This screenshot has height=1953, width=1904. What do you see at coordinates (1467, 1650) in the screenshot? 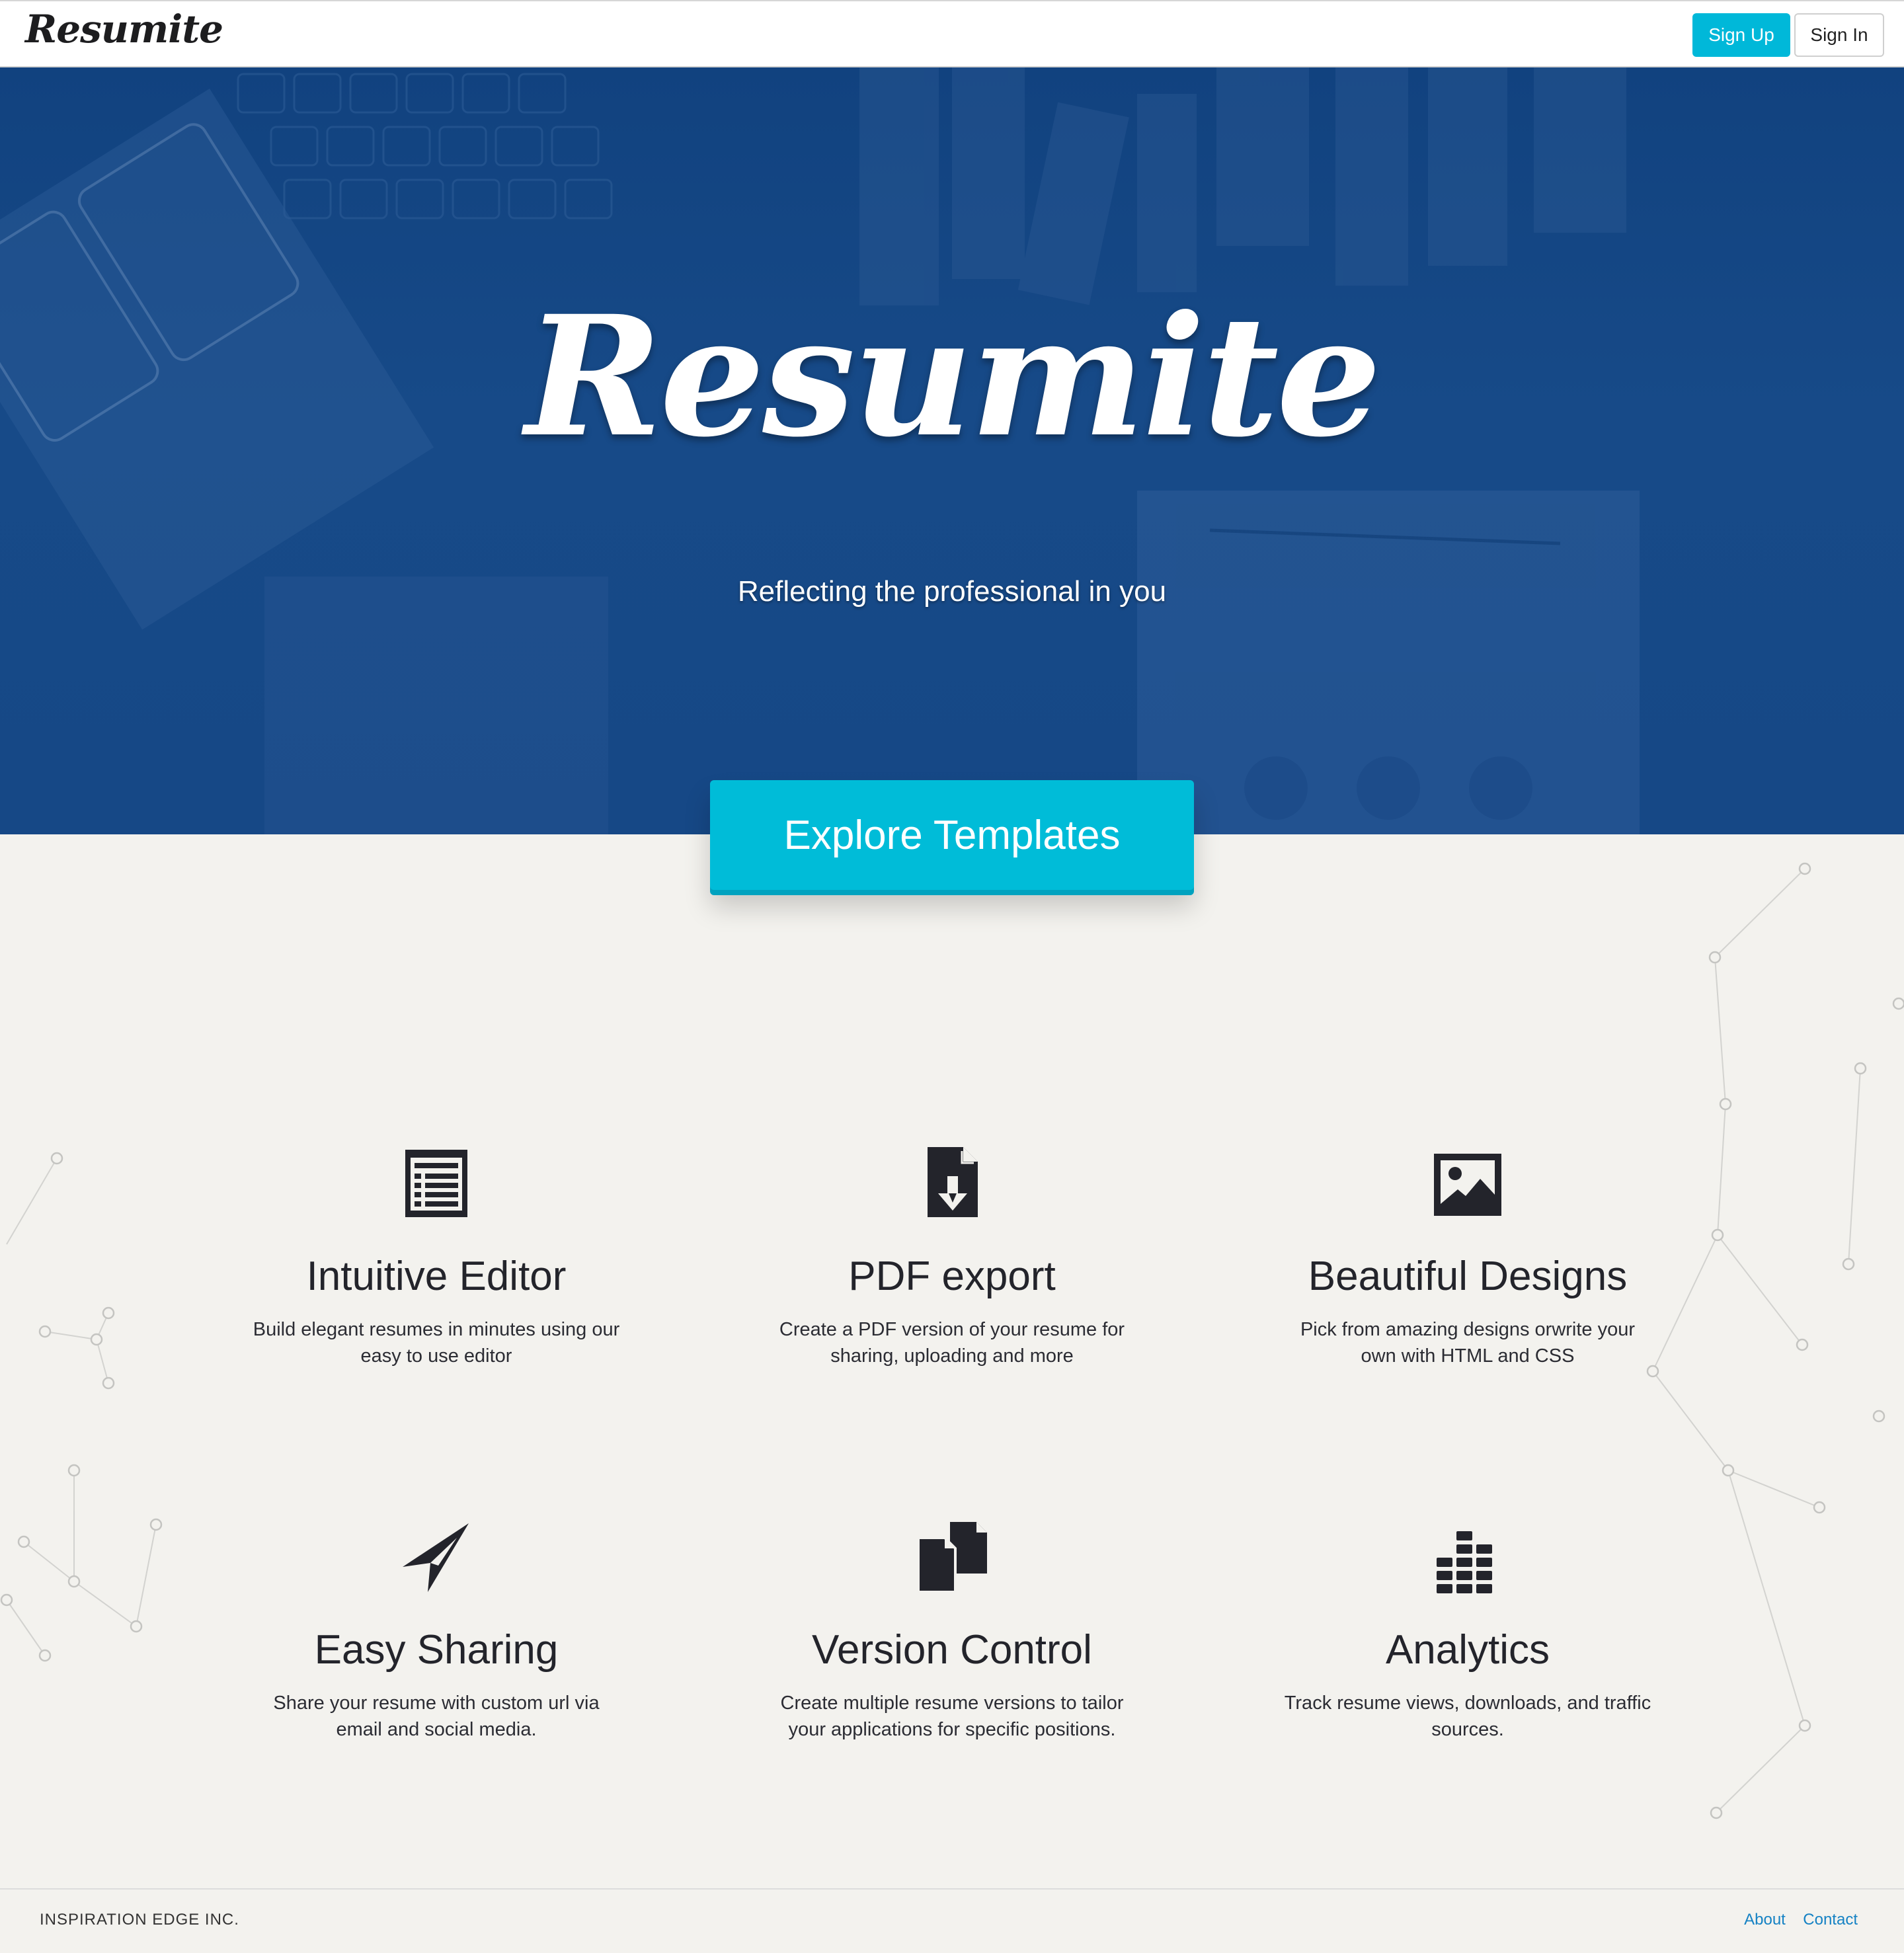
I see `feature-title: Analytics` at bounding box center [1467, 1650].